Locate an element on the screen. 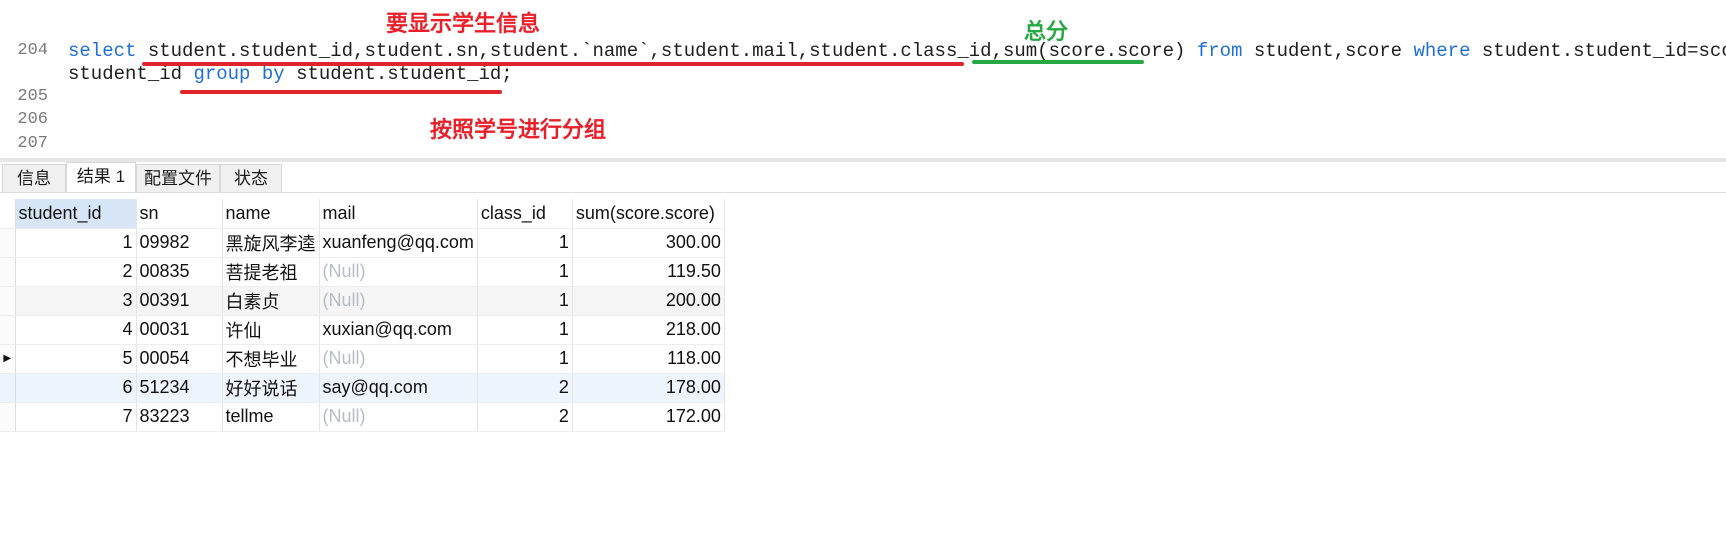 The height and width of the screenshot is (547, 1726). cell-sum-score: 178.00 is located at coordinates (648, 388).